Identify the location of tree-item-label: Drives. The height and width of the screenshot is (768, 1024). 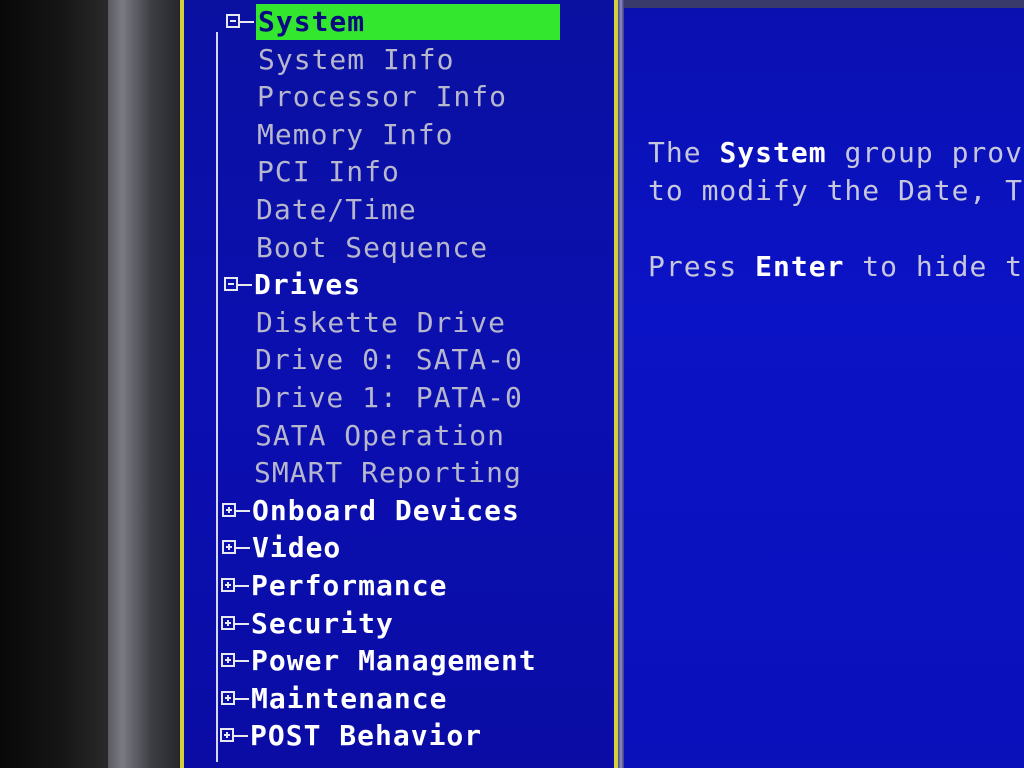
(308, 285).